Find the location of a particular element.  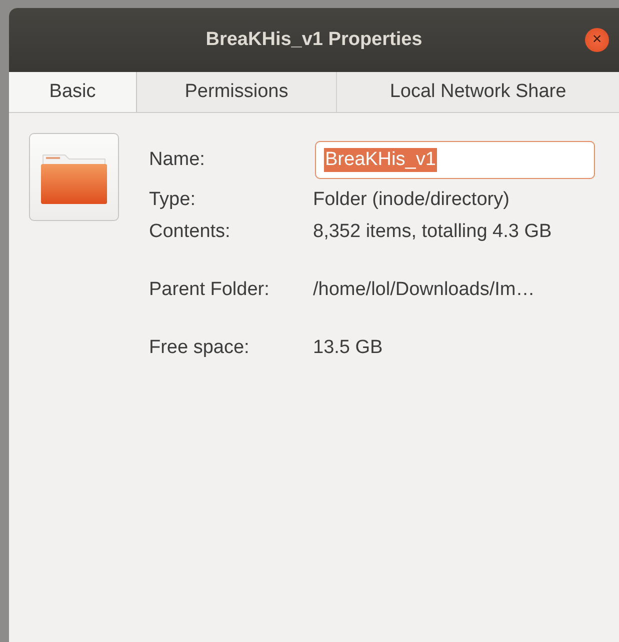

field-value: Folder (inode/directory) is located at coordinates (411, 200).